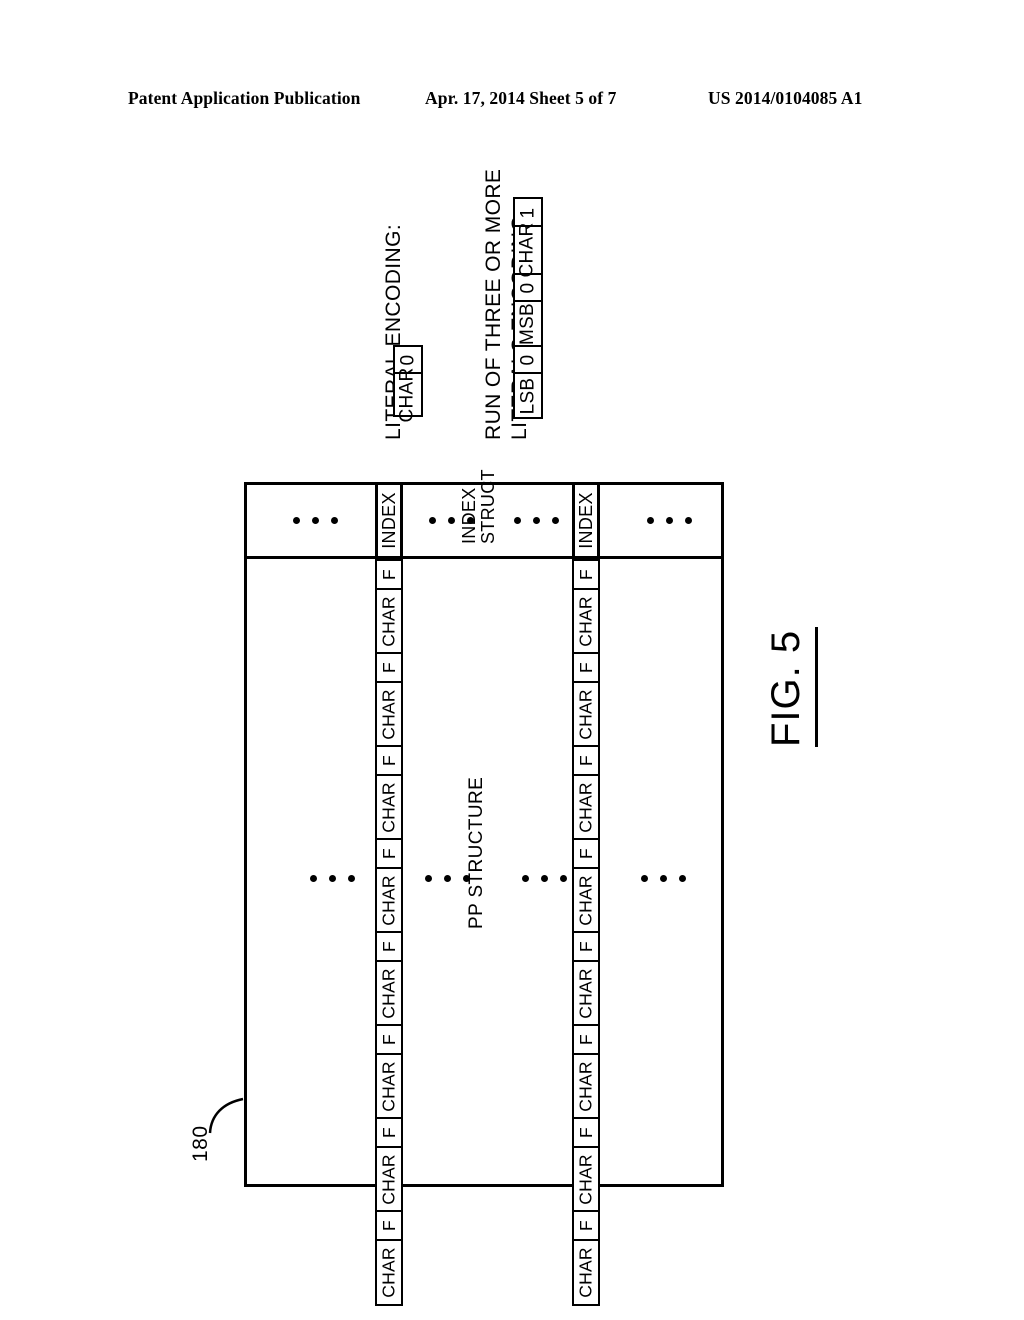 The height and width of the screenshot is (1320, 1024). What do you see at coordinates (791, 687) in the screenshot?
I see `figure-label: FIG. 5` at bounding box center [791, 687].